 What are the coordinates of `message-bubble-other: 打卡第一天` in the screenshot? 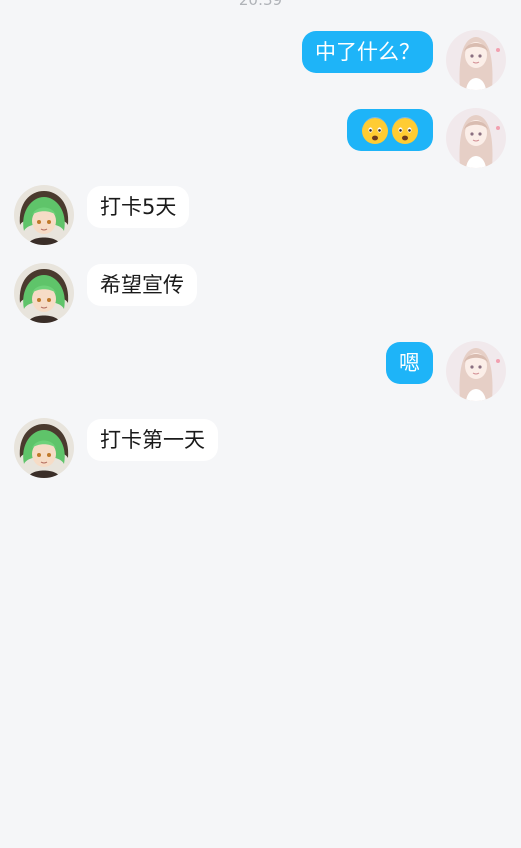 It's located at (152, 440).